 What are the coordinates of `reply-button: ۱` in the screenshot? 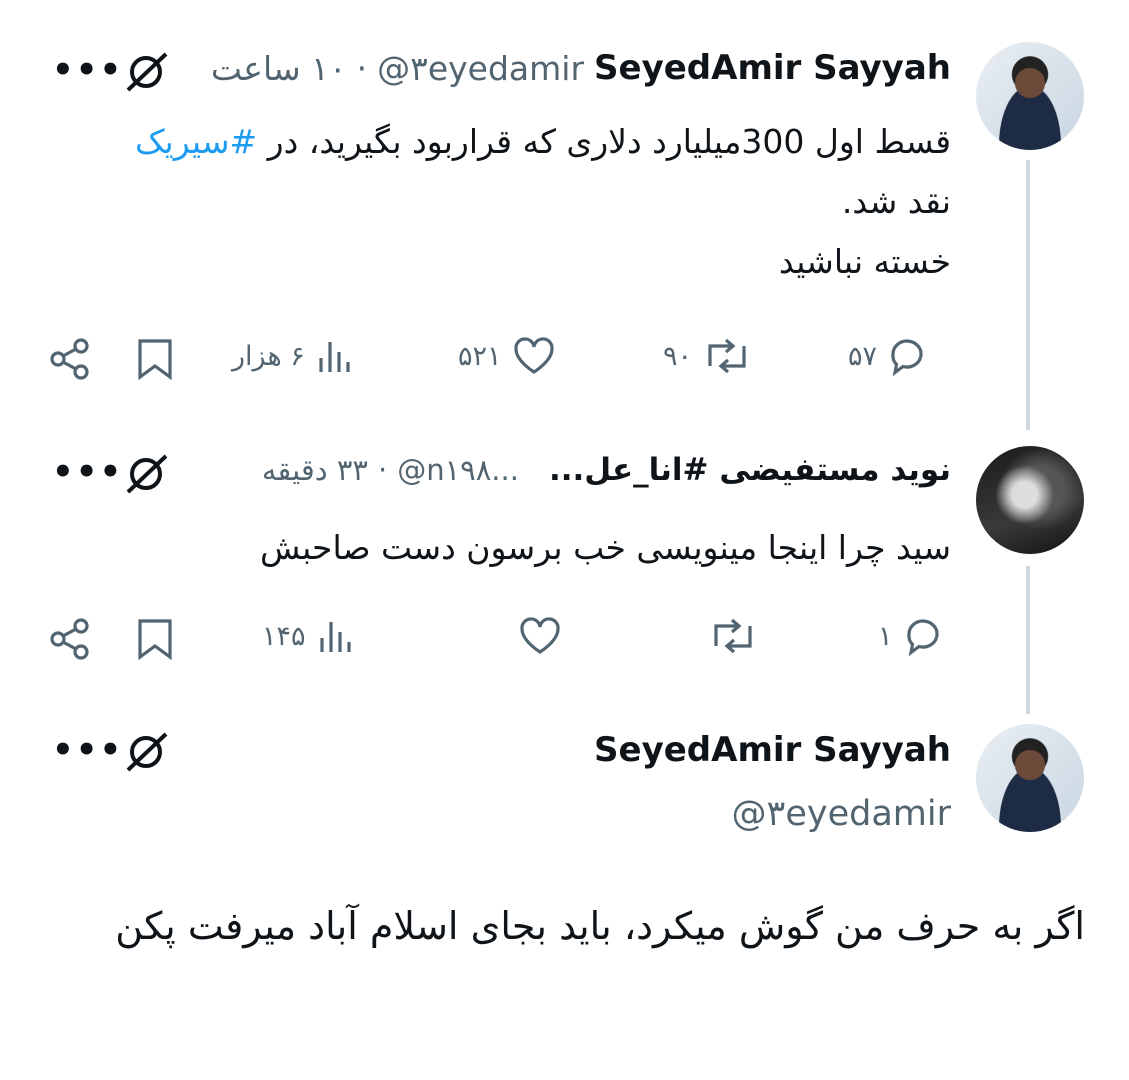 It's located at (910, 636).